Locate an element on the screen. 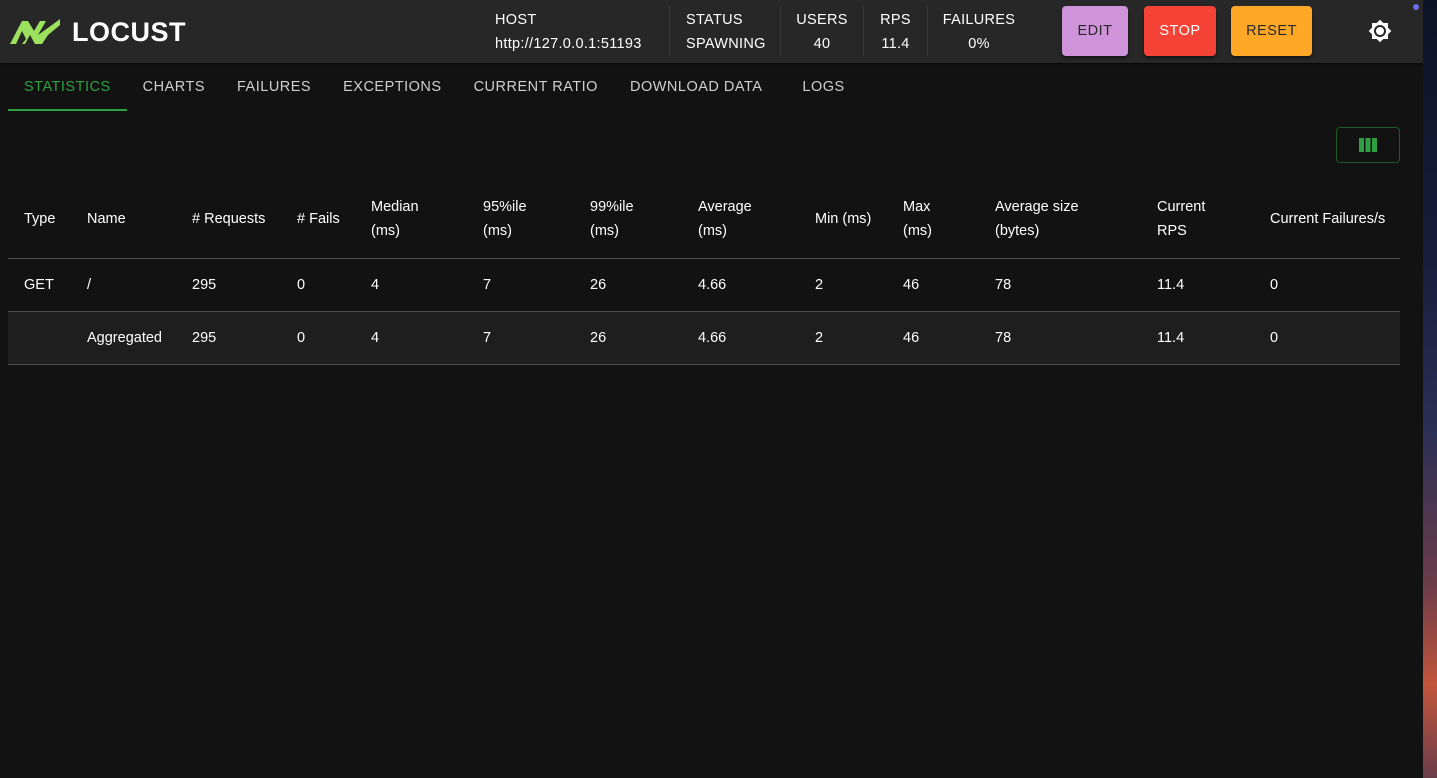 This screenshot has width=1437, height=778. theme-toggle-button is located at coordinates (1380, 31).